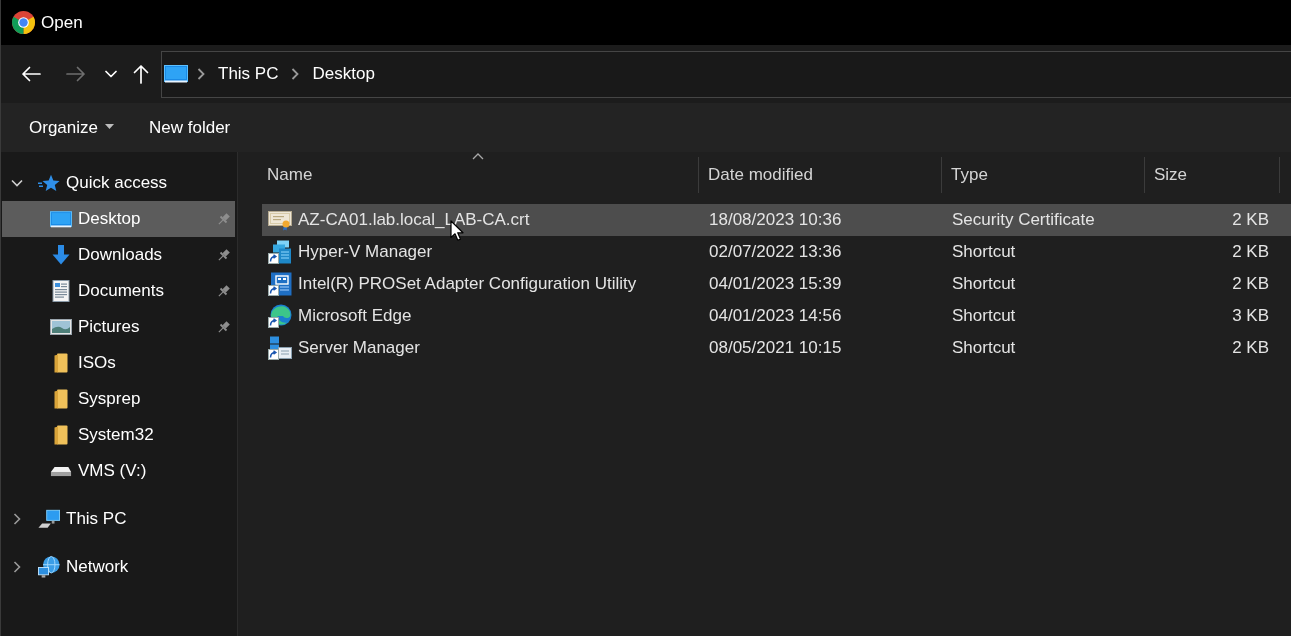 Image resolution: width=1291 pixels, height=636 pixels. I want to click on file-row: AZ-CA01.lab.local_LAB-CA.crt 18/08/2023 10:36 Security Certificate 2 KB, so click(776, 220).